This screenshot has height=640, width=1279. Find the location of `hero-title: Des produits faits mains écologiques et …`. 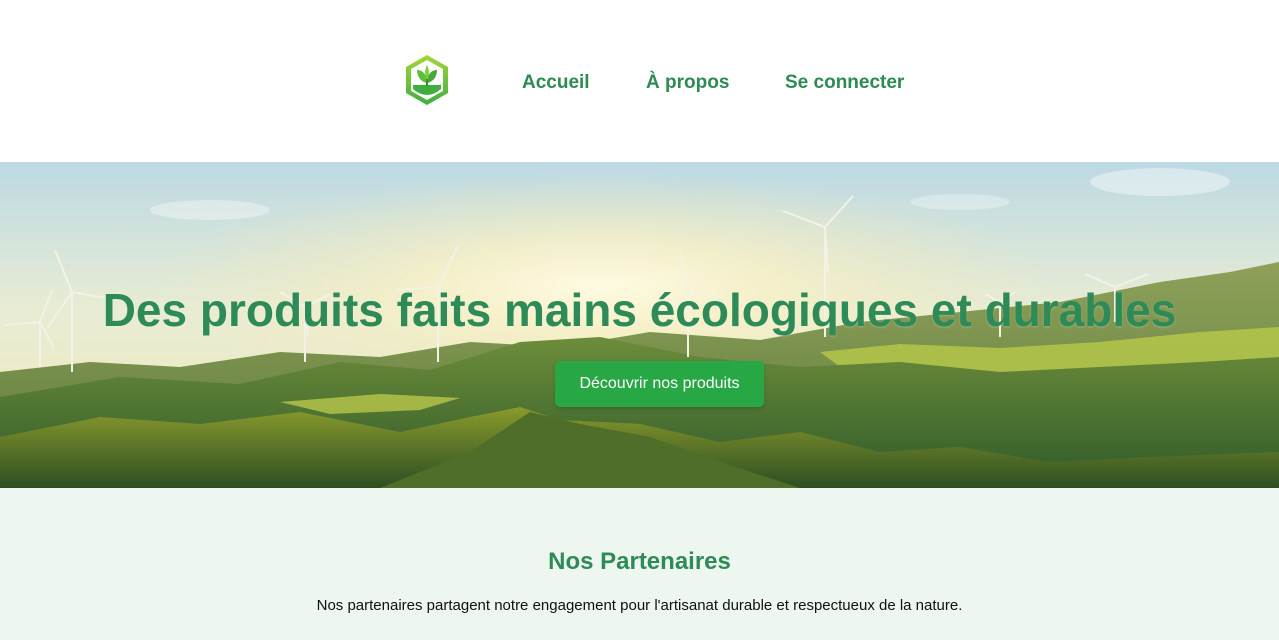

hero-title: Des produits faits mains écologiques et … is located at coordinates (639, 310).